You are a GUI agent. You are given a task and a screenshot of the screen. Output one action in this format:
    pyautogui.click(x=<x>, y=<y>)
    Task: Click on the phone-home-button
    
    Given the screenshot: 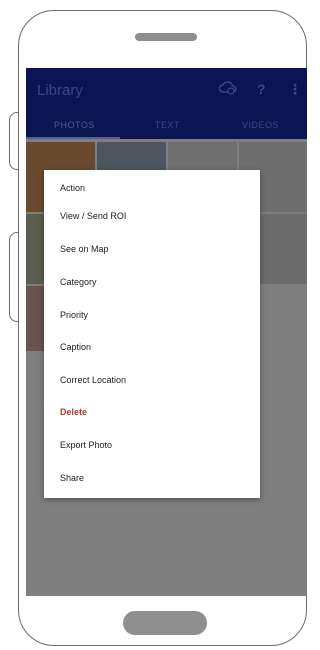 What is the action you would take?
    pyautogui.click(x=165, y=623)
    